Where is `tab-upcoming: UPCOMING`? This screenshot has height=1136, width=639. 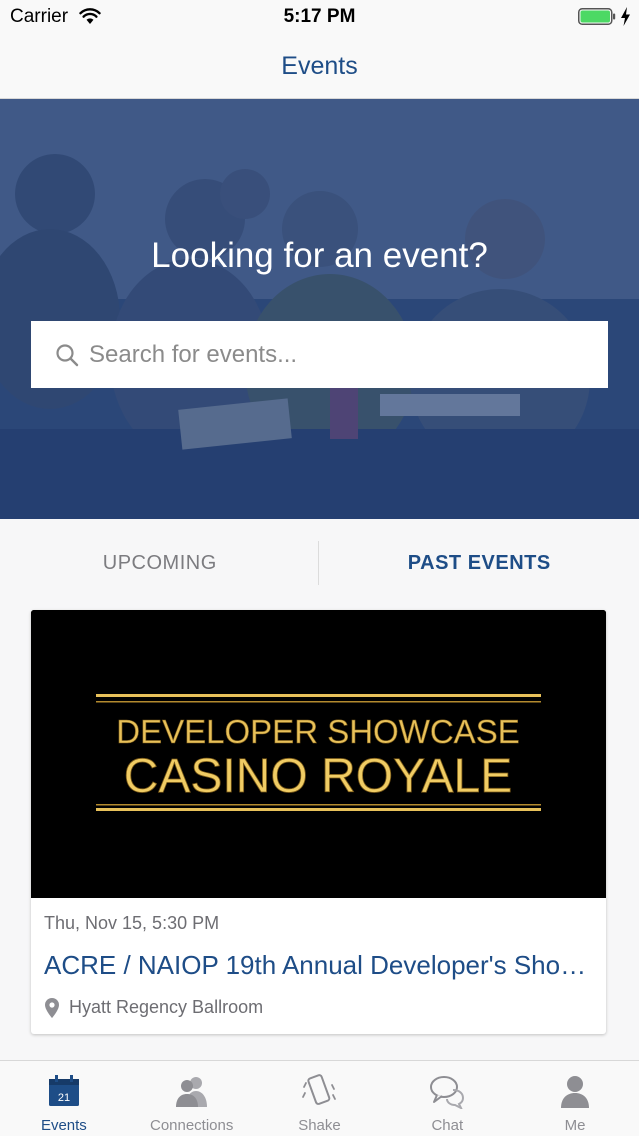 tab-upcoming: UPCOMING is located at coordinates (160, 563).